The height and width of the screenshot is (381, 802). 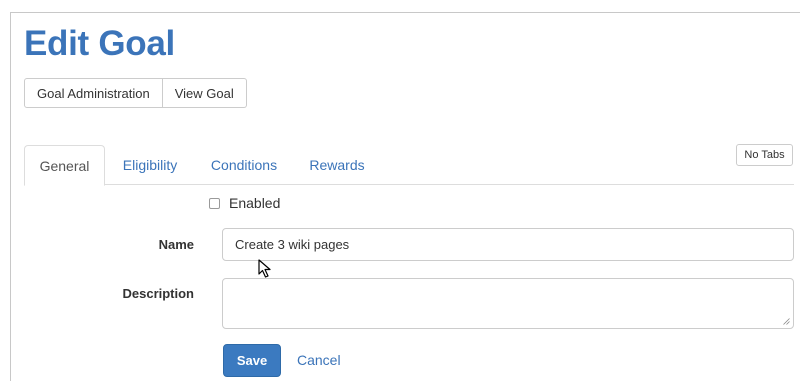 What do you see at coordinates (150, 165) in the screenshot?
I see `tab-eligibility: Eligibility` at bounding box center [150, 165].